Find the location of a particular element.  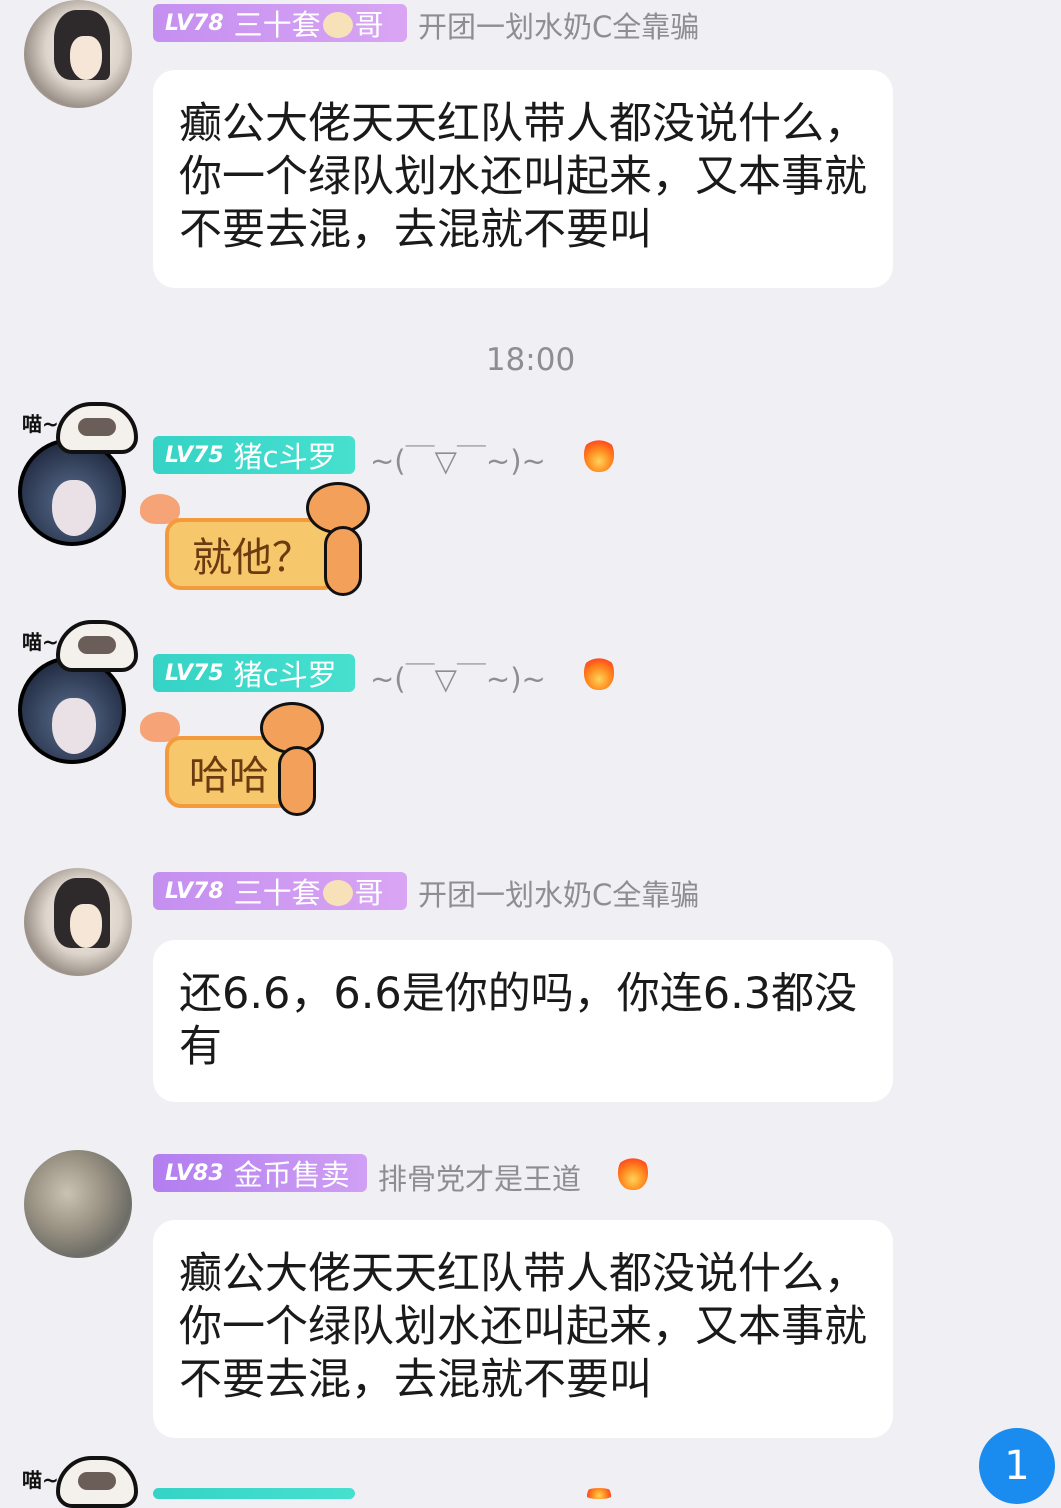

timestamp: 18:00 is located at coordinates (530, 360).